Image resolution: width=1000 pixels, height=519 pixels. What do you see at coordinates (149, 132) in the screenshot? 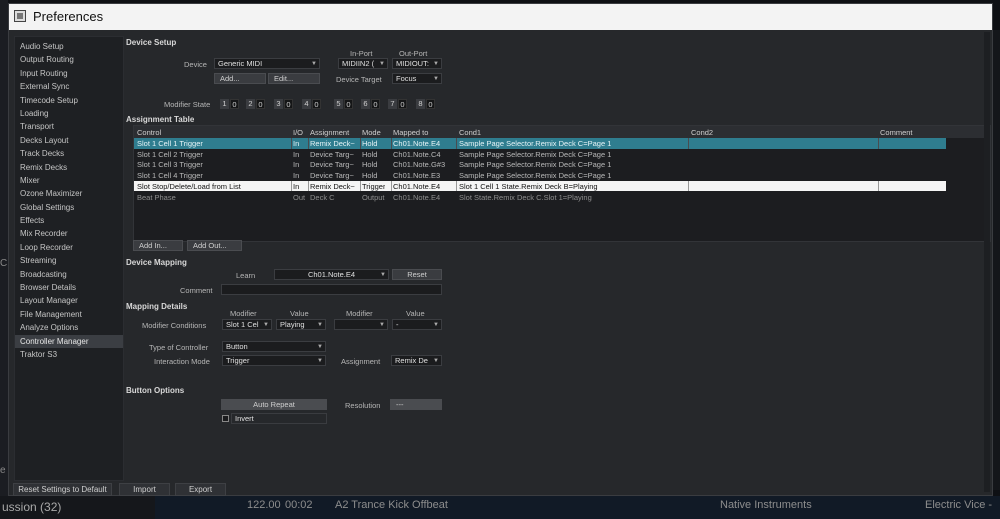
I see `column-header-control: Control` at bounding box center [149, 132].